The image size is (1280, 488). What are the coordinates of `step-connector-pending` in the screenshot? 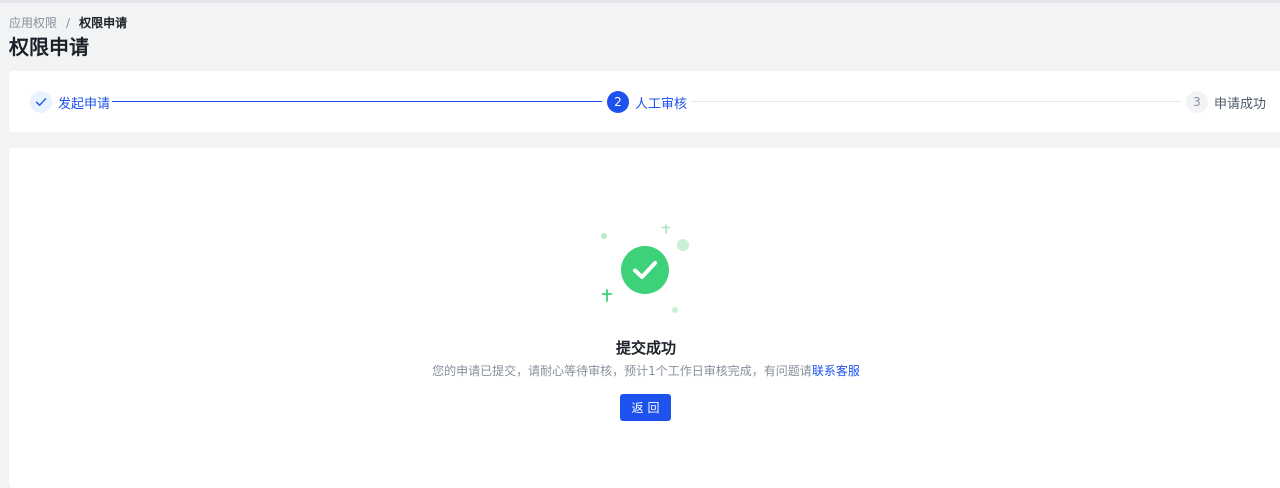 It's located at (936, 101).